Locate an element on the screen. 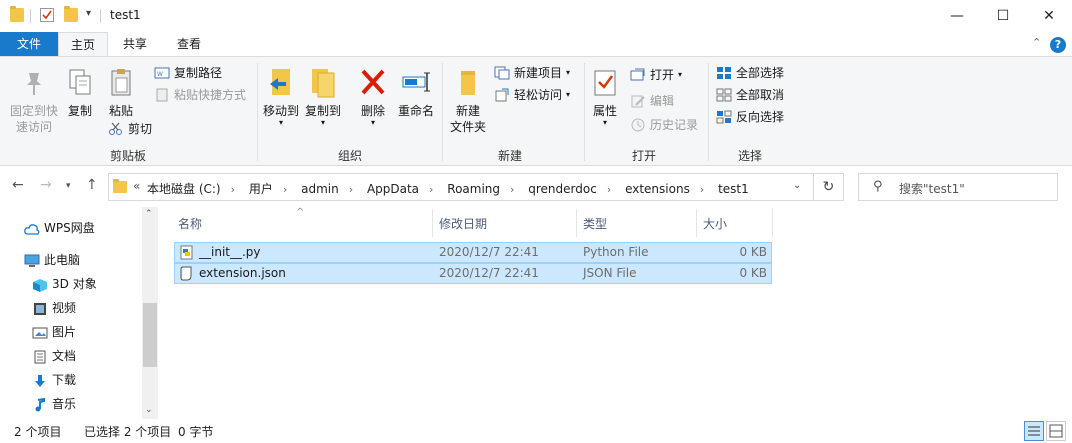 Image resolution: width=1072 pixels, height=443 pixels. search-input: ⚲ 搜索"test1" is located at coordinates (958, 187).